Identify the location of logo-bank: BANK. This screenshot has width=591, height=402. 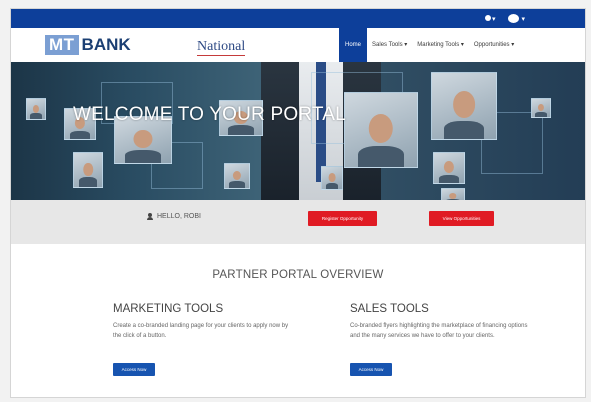
(106, 44).